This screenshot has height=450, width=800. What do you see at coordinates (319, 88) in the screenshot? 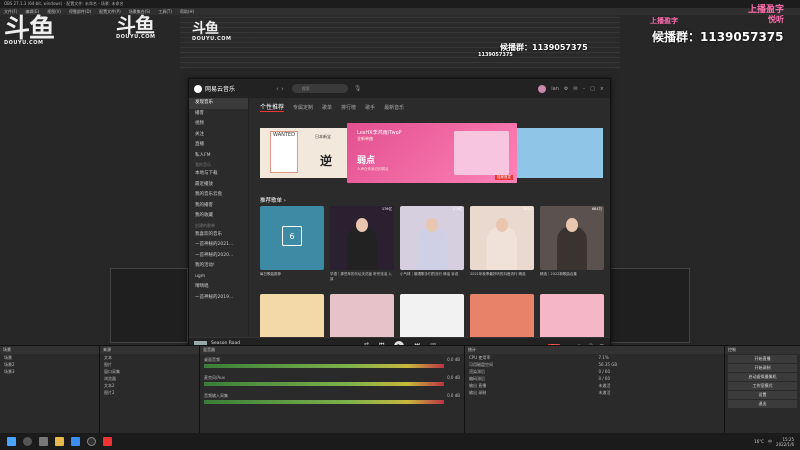
I see `search-input: 搜索` at bounding box center [319, 88].